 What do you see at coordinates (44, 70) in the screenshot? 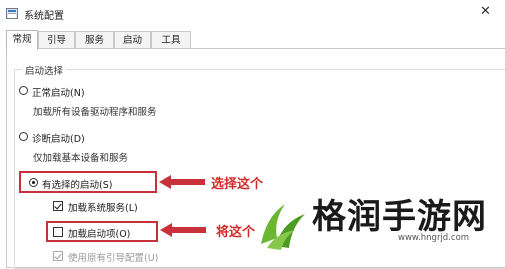
I see `startup-selection-legend: 启动选择` at bounding box center [44, 70].